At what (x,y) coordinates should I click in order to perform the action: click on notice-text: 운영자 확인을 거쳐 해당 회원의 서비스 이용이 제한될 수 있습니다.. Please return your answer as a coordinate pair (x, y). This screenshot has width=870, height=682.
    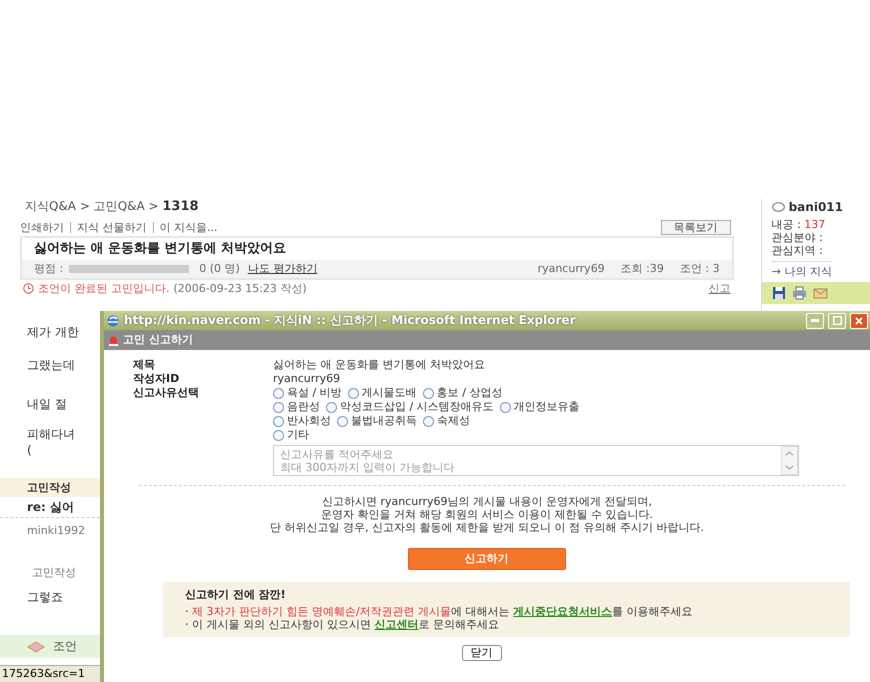
    Looking at the image, I should click on (487, 514).